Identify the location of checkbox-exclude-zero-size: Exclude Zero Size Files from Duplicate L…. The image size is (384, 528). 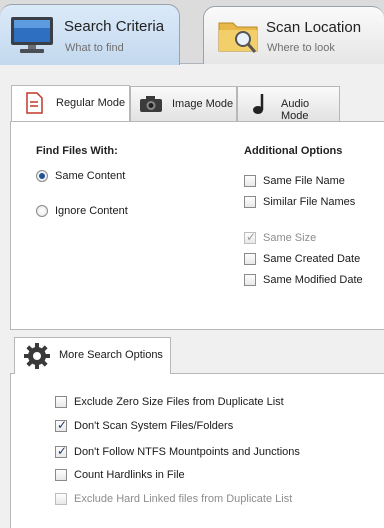
(169, 402).